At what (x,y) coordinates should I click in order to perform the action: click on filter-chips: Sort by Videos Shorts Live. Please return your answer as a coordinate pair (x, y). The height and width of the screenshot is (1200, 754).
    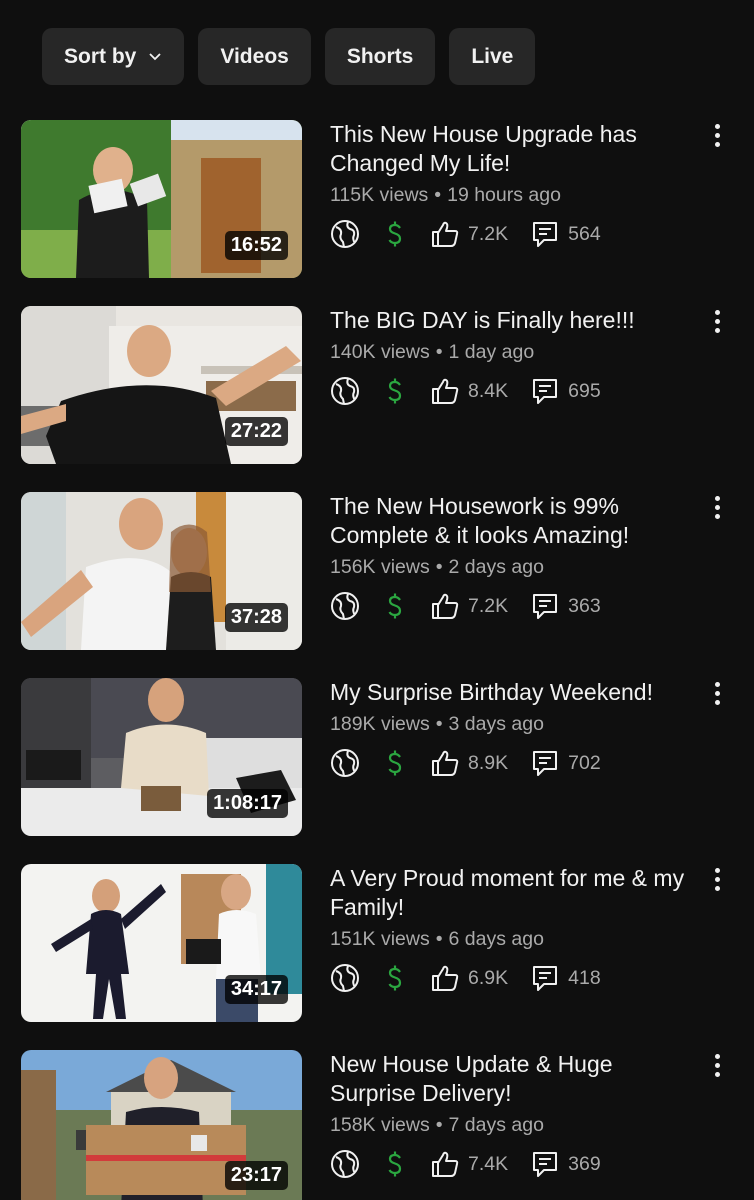
    Looking at the image, I should click on (289, 56).